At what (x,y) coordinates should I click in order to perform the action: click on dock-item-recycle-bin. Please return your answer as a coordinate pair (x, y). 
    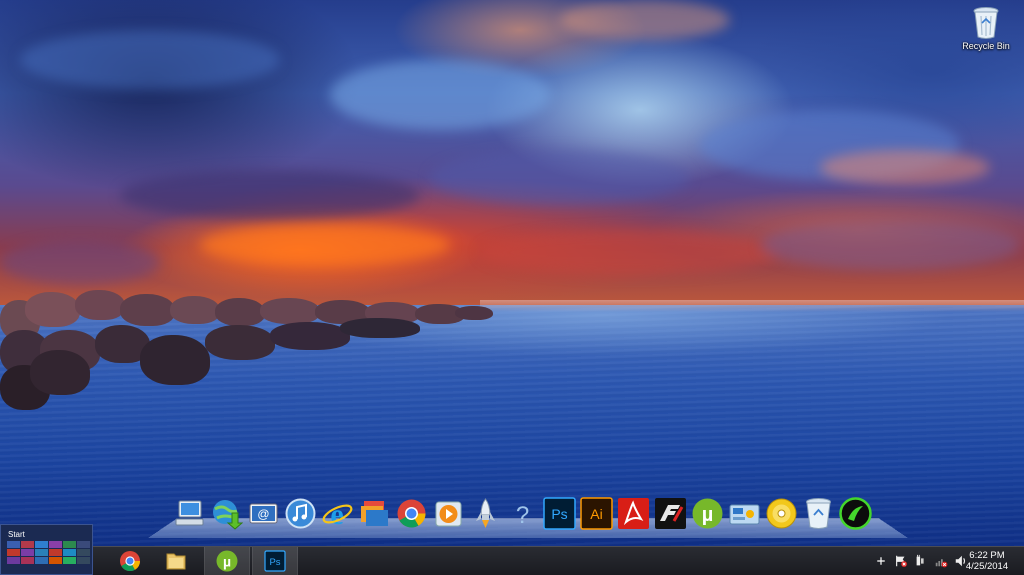
    Looking at the image, I should click on (818, 513).